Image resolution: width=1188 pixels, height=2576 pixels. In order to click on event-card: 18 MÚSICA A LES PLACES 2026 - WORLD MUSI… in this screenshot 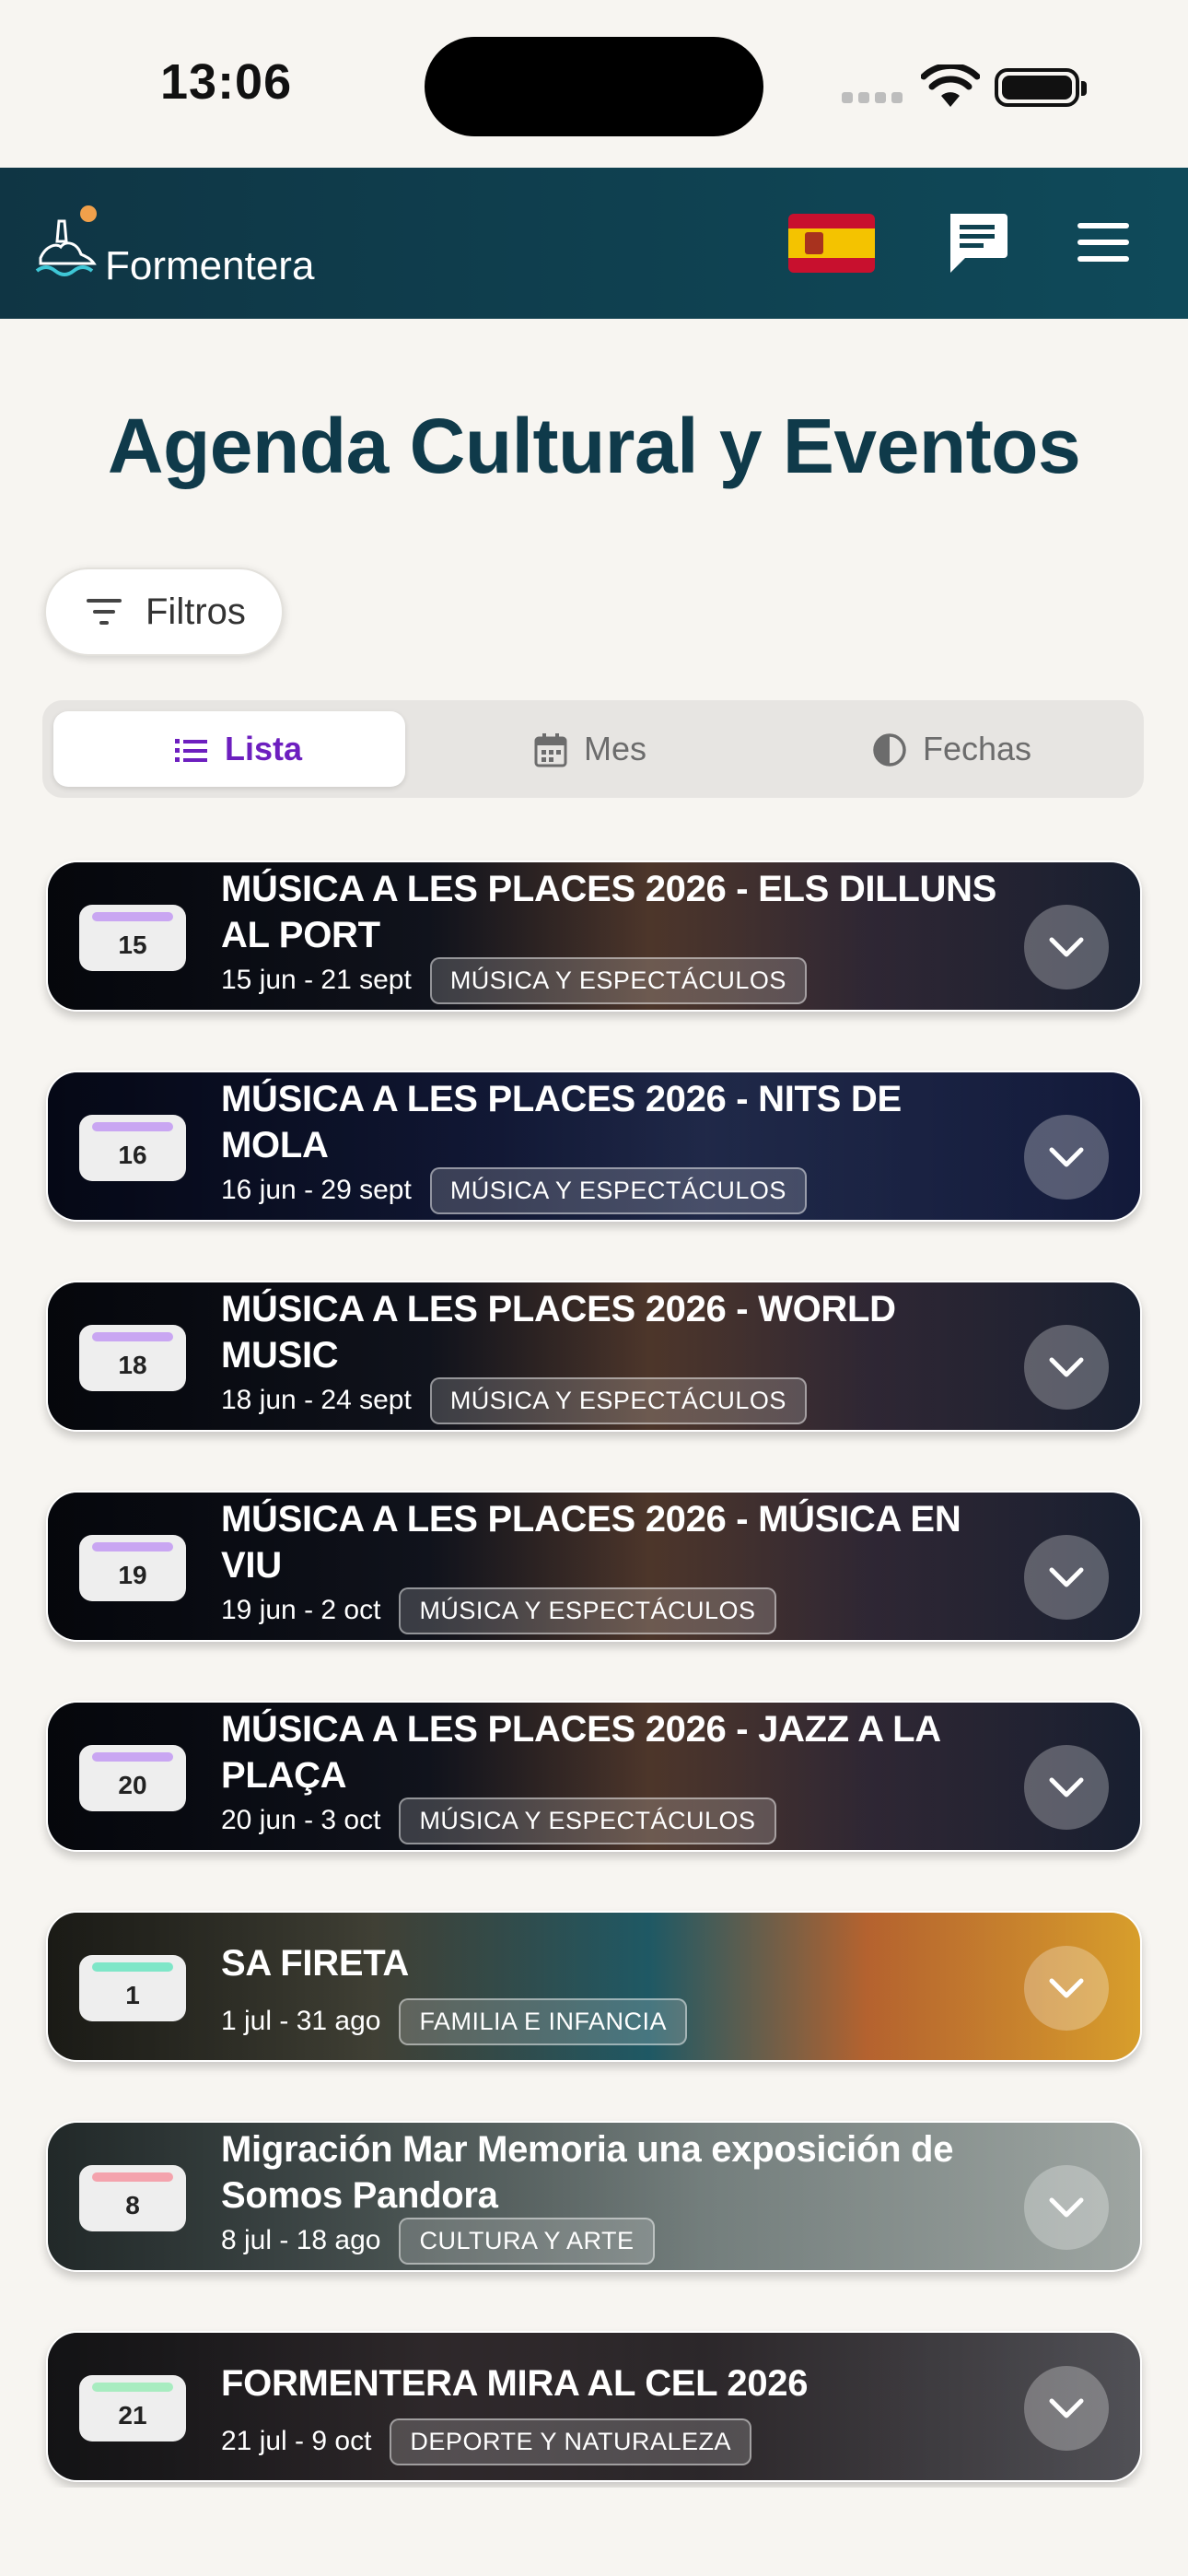, I will do `click(594, 1356)`.